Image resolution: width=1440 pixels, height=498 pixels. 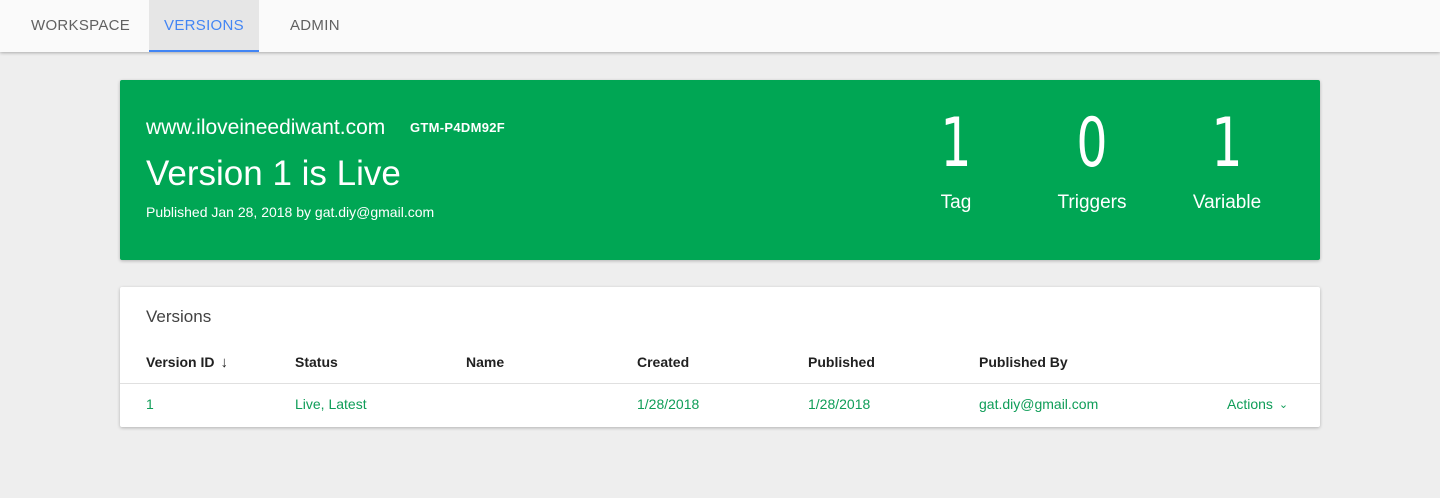 I want to click on column-header-created: Created, so click(x=663, y=362).